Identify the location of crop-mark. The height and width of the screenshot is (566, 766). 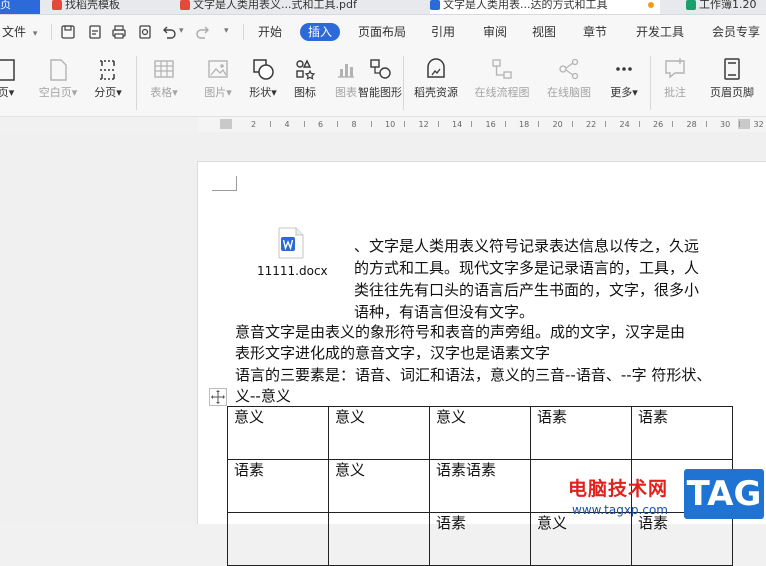
(224, 183).